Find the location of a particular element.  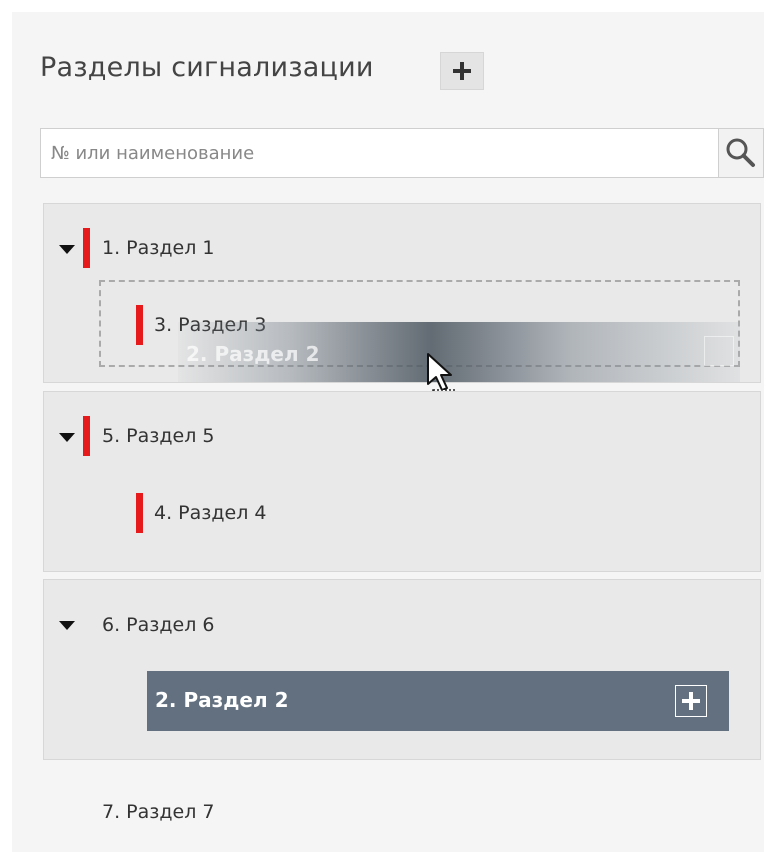

page-title: Разделы сигнализации is located at coordinates (207, 67).